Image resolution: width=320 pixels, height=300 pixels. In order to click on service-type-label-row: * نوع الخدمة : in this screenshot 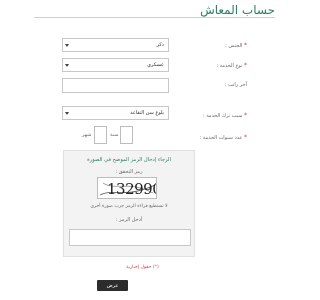, I will do `click(231, 65)`.